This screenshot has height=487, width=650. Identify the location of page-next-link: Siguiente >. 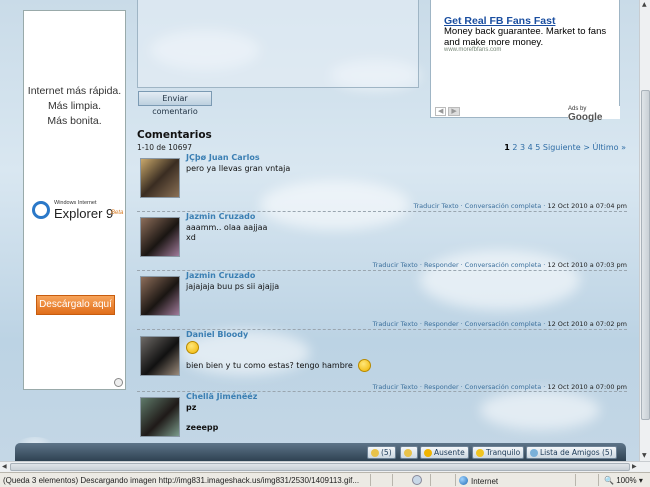
(566, 147).